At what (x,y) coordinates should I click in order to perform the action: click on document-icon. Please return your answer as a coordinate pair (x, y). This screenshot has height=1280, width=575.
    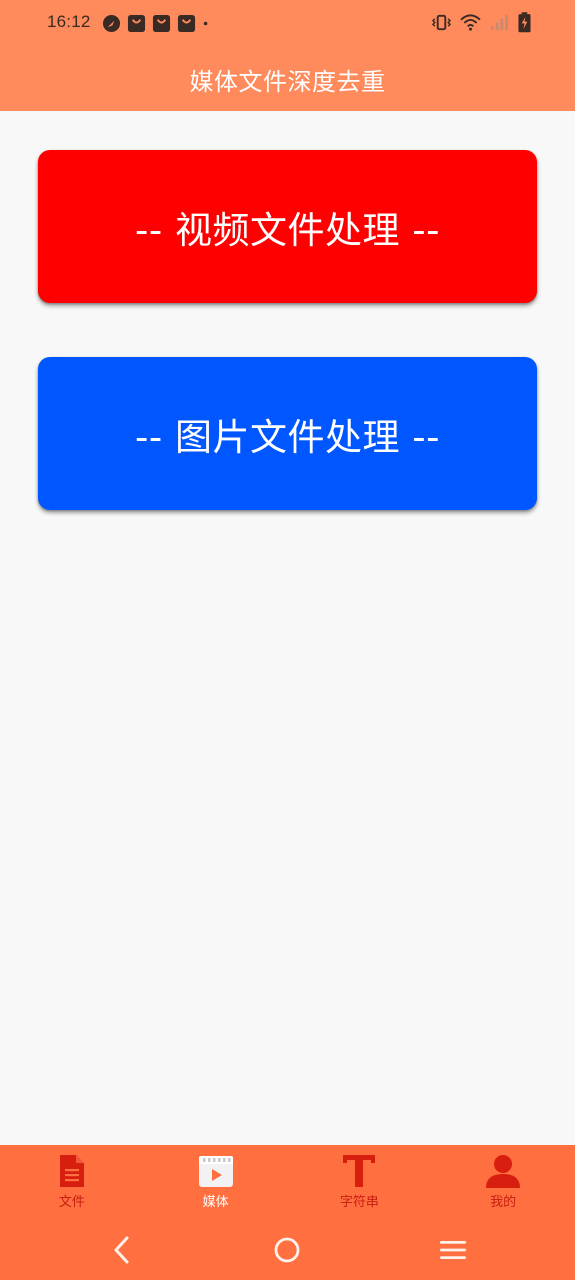
    Looking at the image, I should click on (71, 1171).